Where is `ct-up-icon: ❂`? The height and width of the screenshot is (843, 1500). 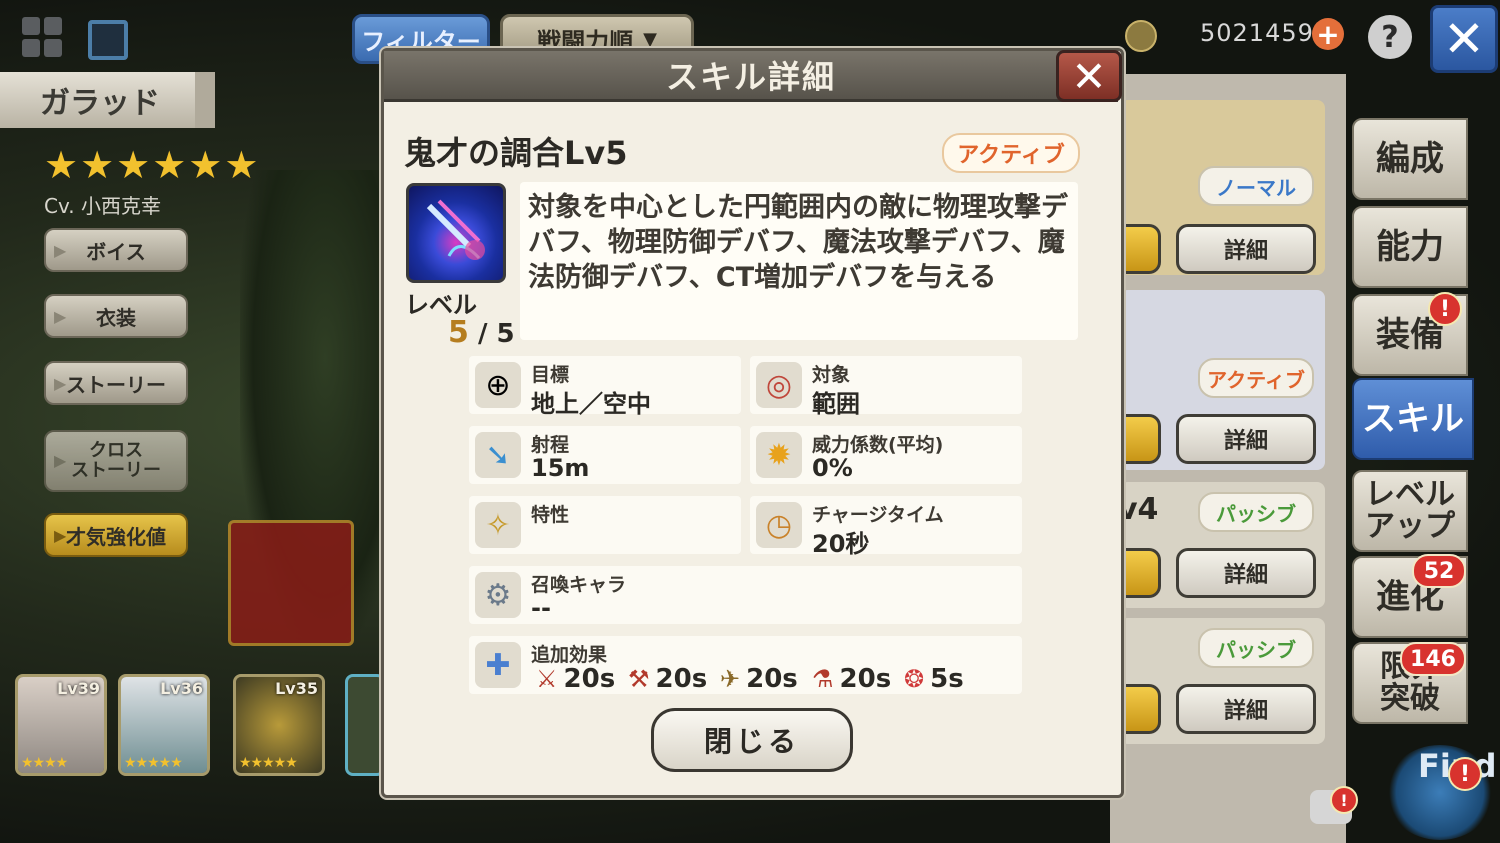
ct-up-icon: ❂ is located at coordinates (914, 679).